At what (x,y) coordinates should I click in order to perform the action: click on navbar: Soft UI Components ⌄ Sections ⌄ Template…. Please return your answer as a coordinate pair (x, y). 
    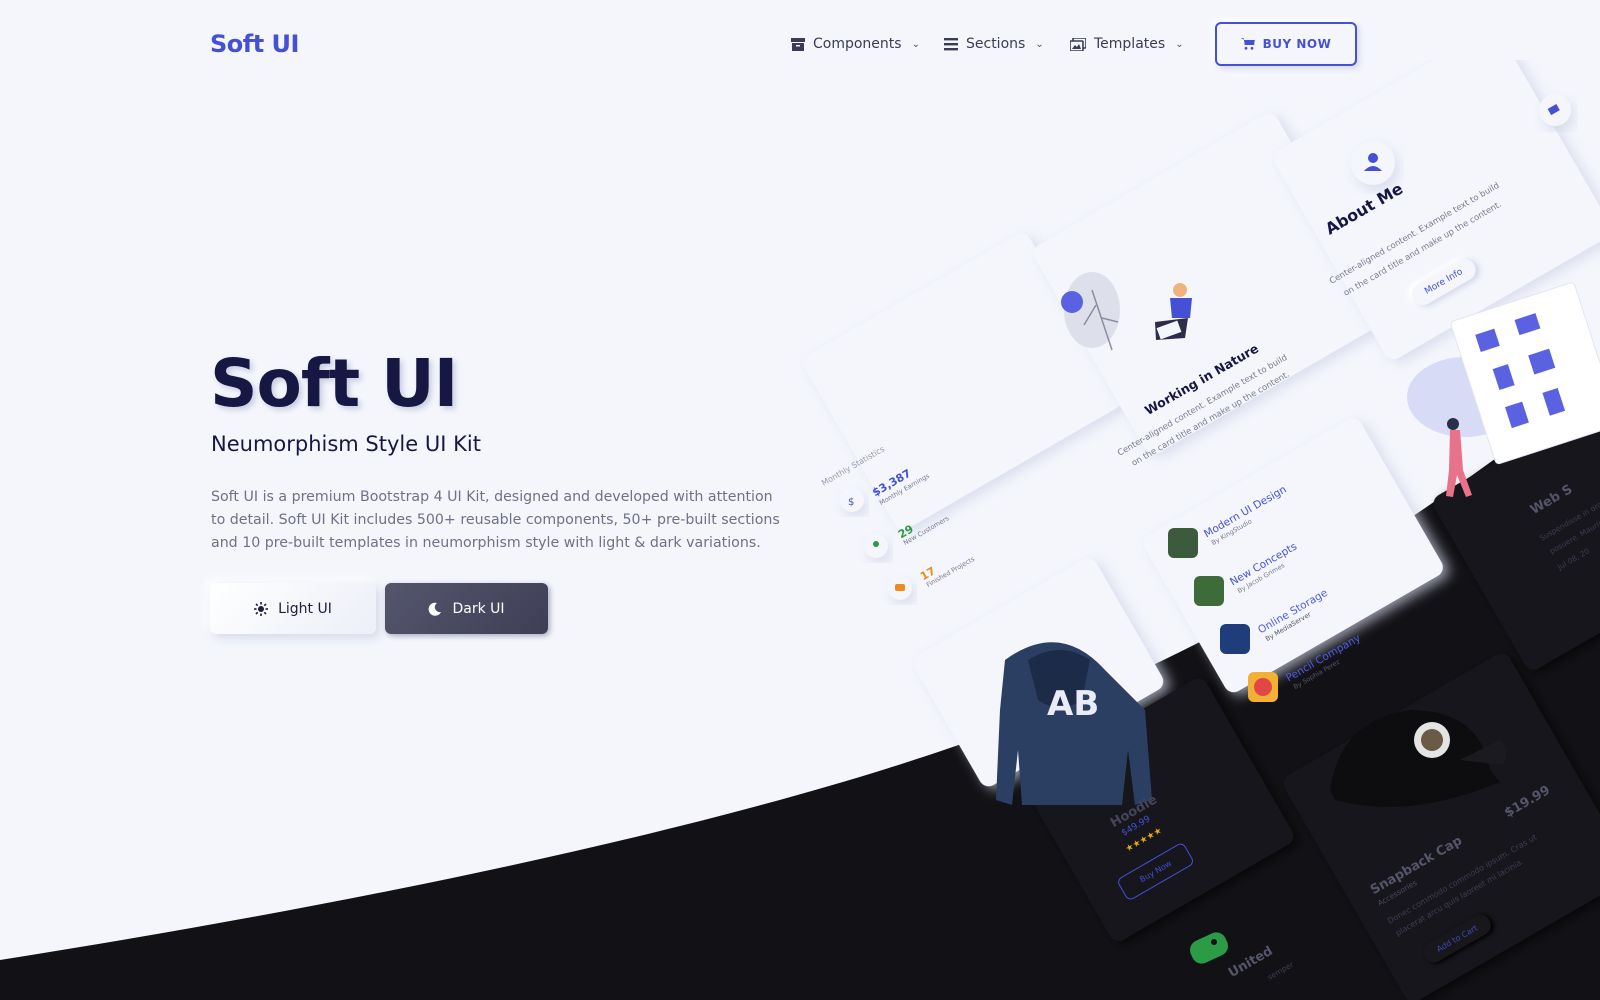
    Looking at the image, I should click on (800, 45).